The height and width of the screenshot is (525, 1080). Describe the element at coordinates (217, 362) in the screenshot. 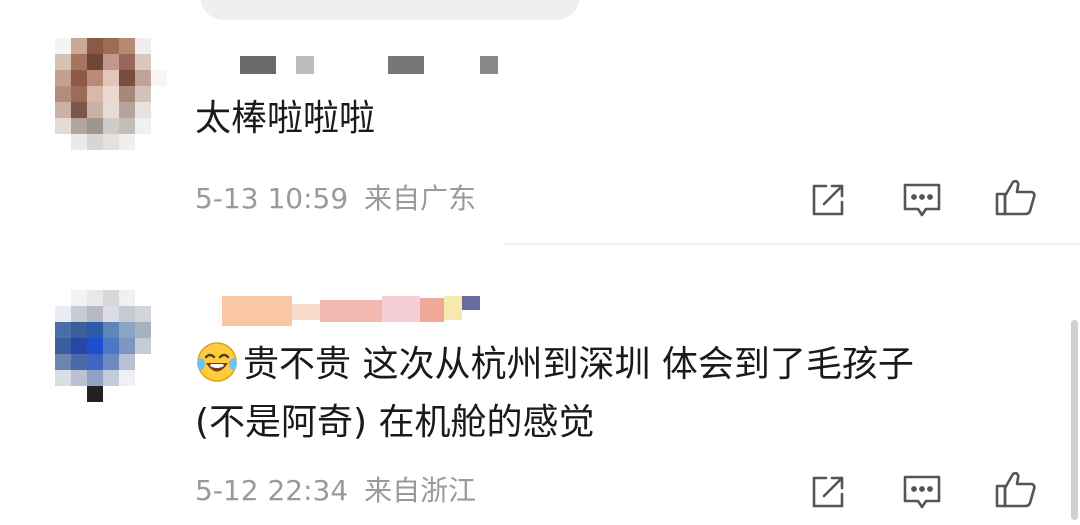

I see `laughing-tears-emoji` at that location.